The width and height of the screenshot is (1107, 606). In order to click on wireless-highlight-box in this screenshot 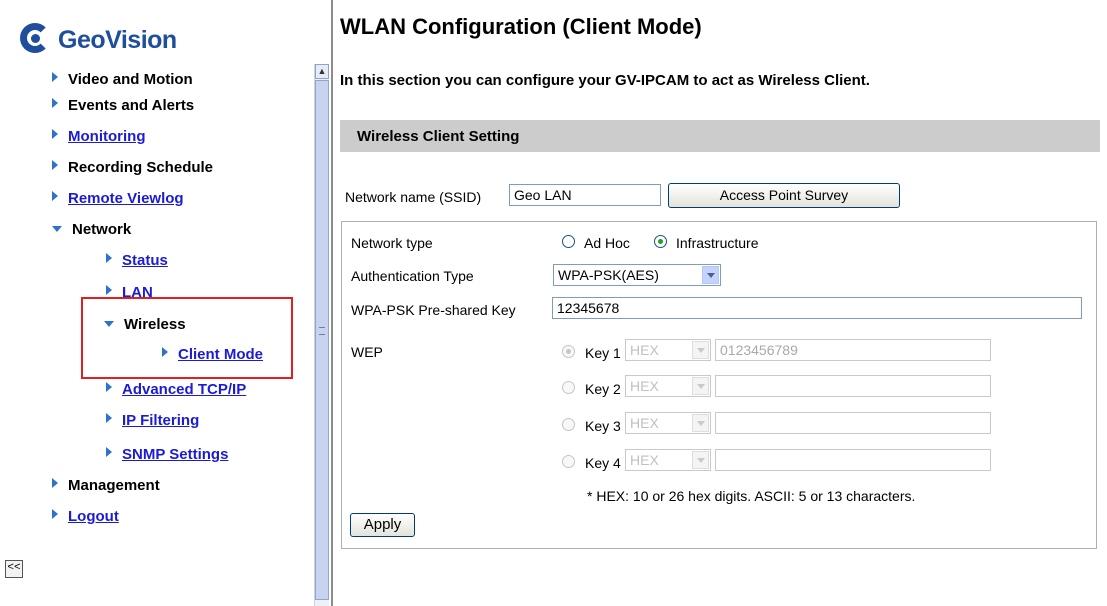, I will do `click(187, 338)`.